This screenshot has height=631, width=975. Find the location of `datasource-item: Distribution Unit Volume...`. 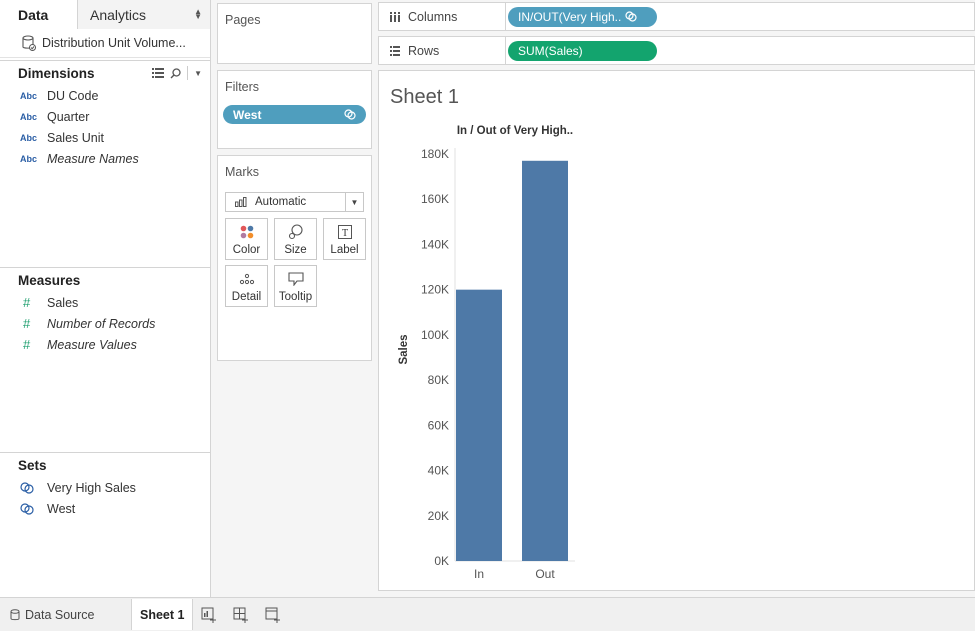

datasource-item: Distribution Unit Volume... is located at coordinates (105, 43).